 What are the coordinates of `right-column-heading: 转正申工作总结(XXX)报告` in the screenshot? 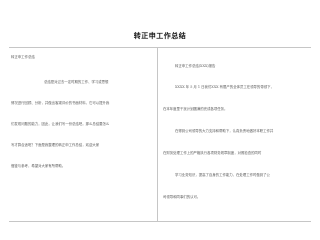 It's located at (195, 66).